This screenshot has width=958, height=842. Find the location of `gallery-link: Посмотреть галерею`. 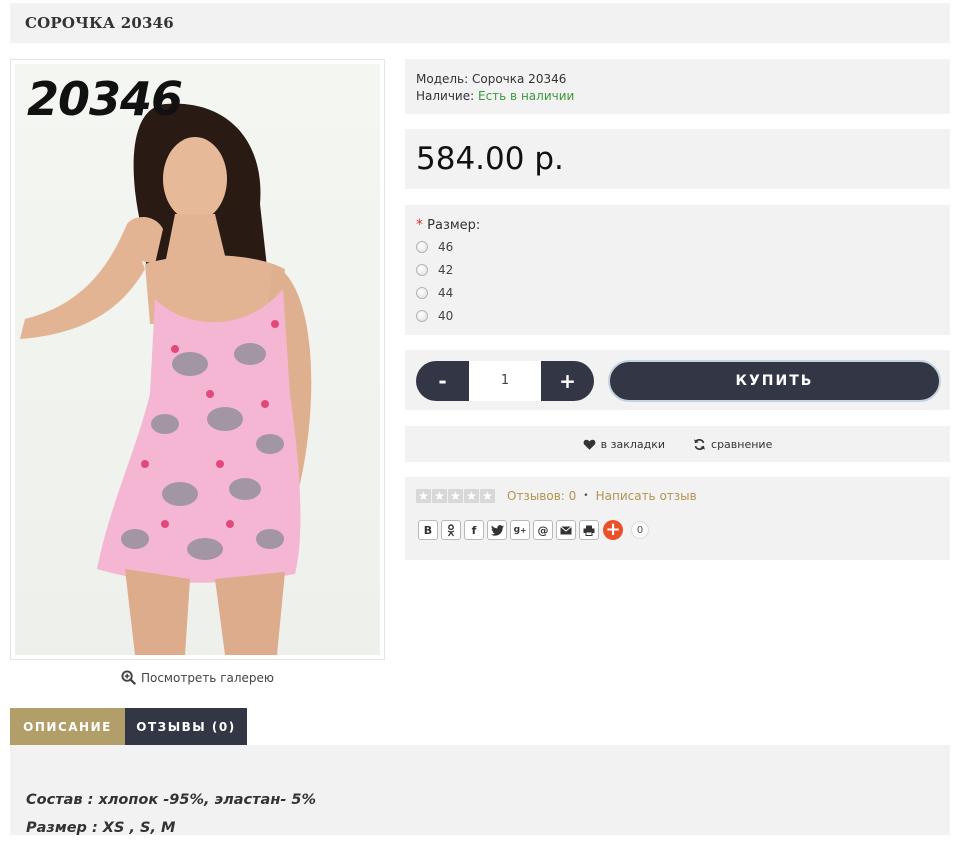

gallery-link: Посмотреть галерею is located at coordinates (197, 677).